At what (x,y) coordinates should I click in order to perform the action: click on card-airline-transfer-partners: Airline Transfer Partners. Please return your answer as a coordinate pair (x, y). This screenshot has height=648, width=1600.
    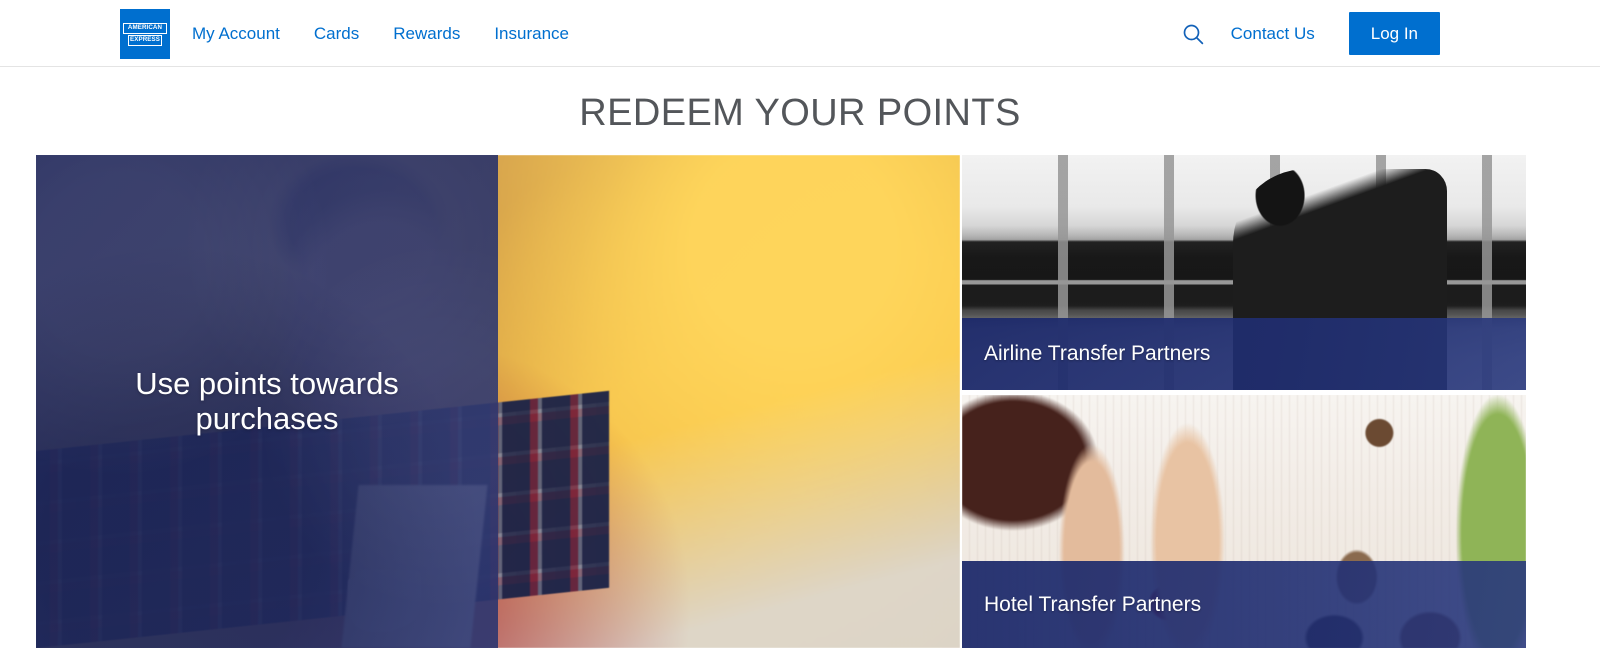
    Looking at the image, I should click on (1244, 272).